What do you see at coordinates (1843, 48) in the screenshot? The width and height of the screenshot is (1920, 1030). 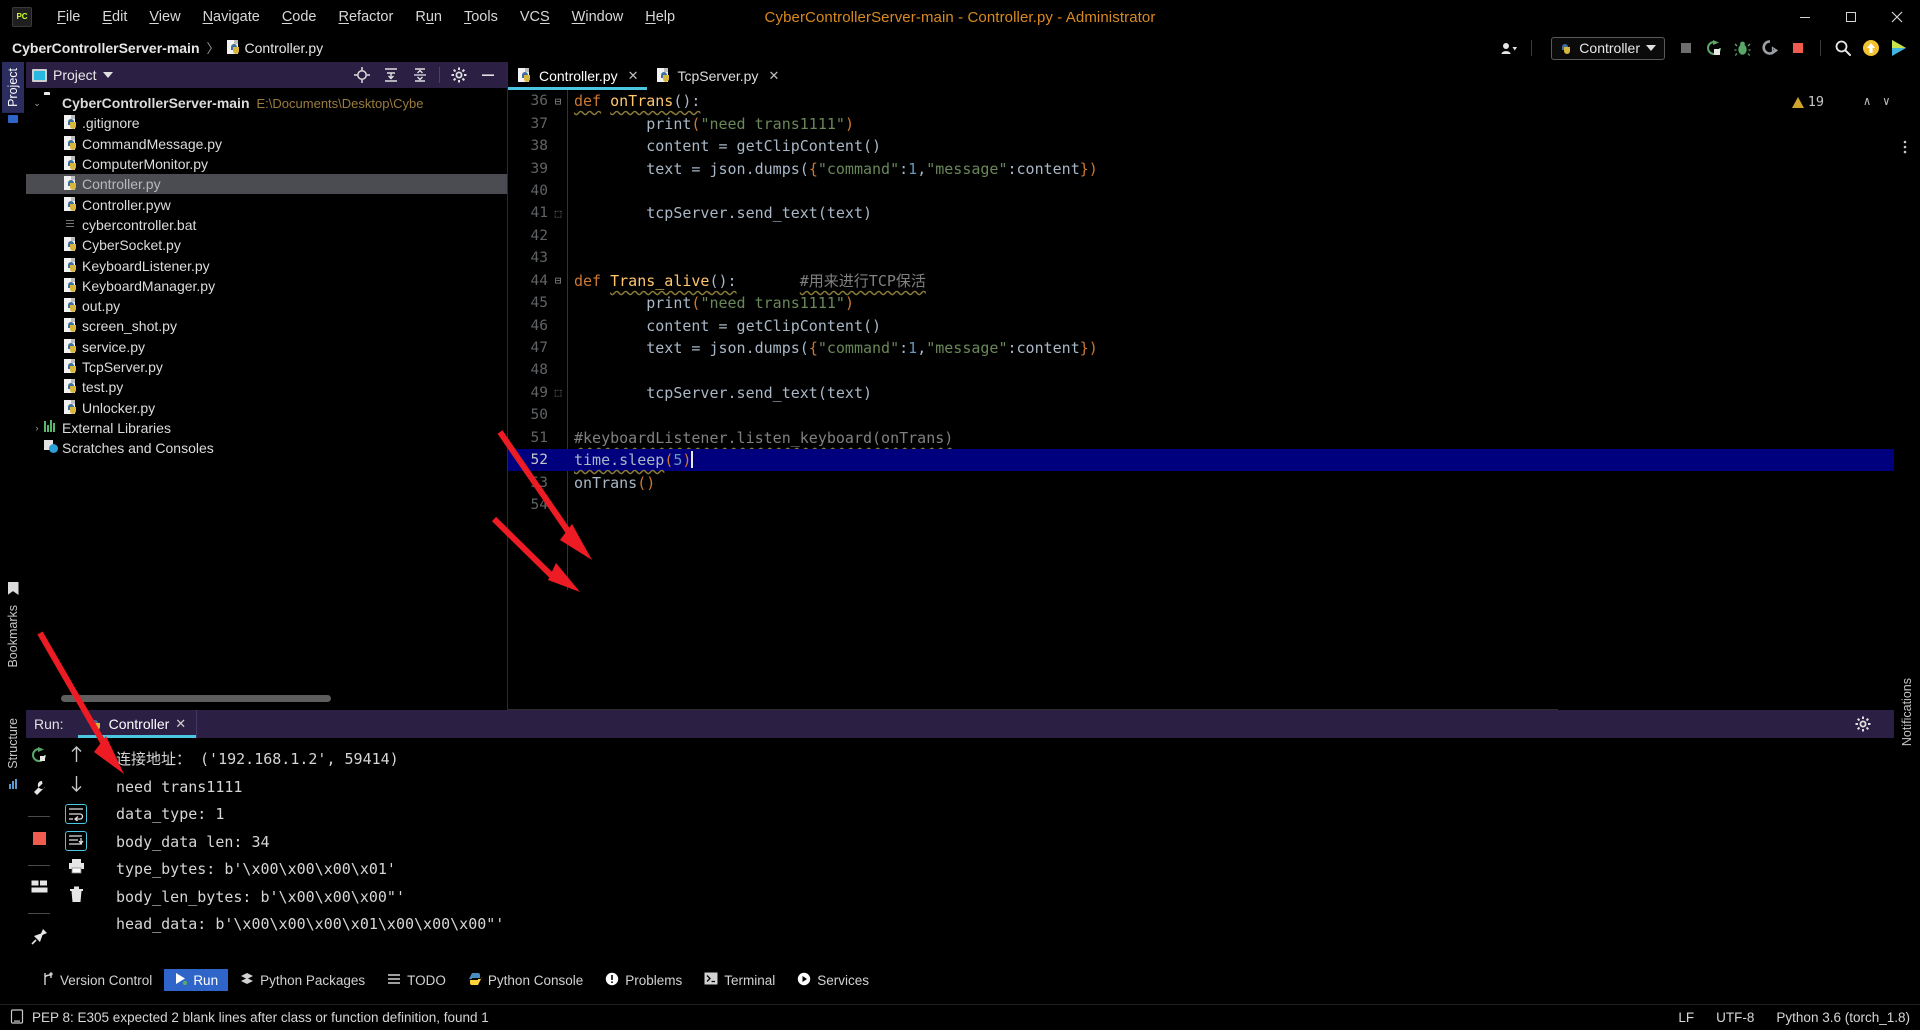 I see `search-icon` at bounding box center [1843, 48].